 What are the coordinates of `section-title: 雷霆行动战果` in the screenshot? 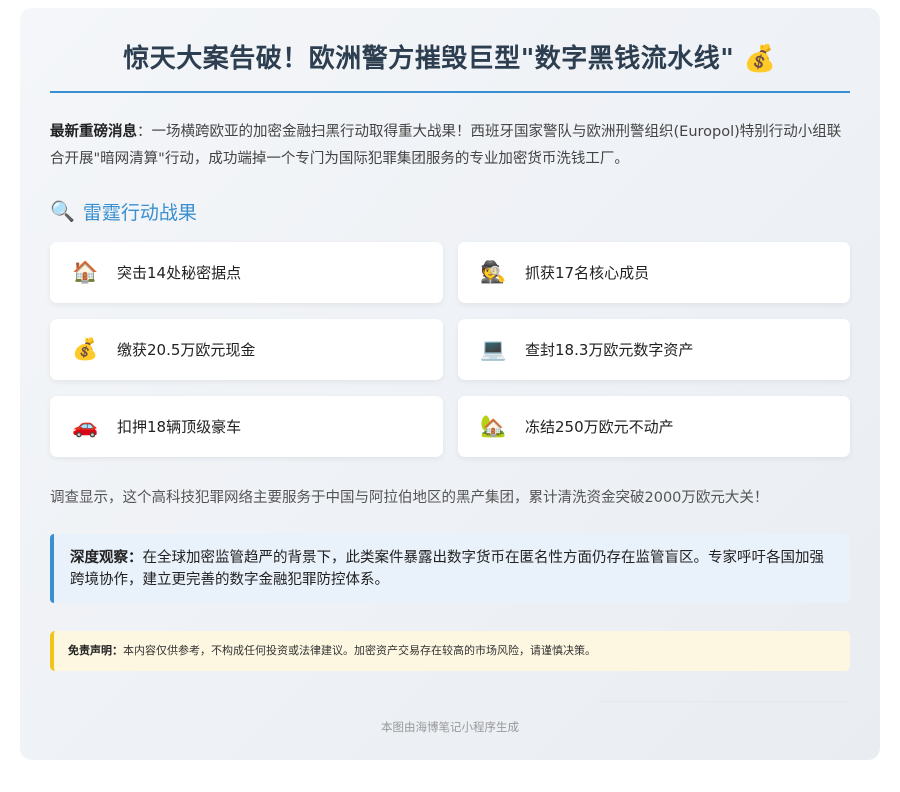 It's located at (139, 212).